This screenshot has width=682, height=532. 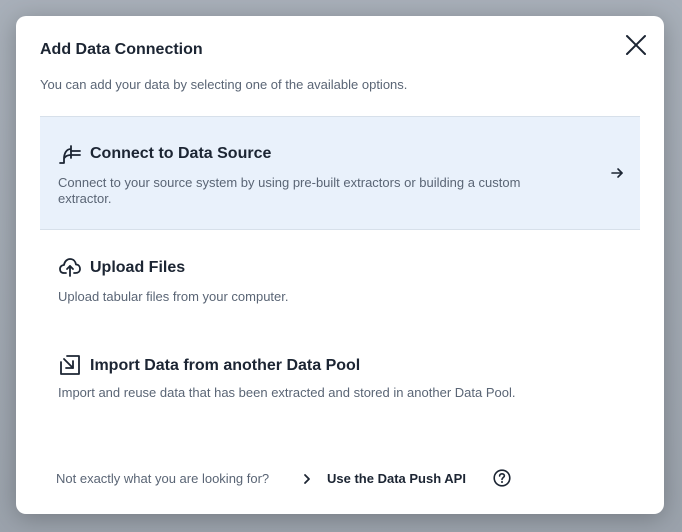 I want to click on footer-question: Not exactly what you are looking for?, so click(x=163, y=478).